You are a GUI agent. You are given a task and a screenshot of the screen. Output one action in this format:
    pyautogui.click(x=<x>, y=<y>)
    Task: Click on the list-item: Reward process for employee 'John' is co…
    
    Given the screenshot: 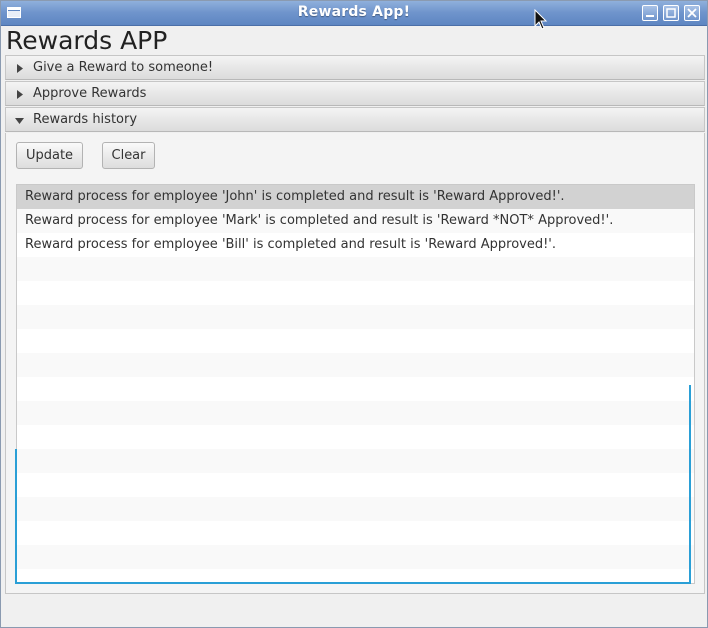 What is the action you would take?
    pyautogui.click(x=355, y=197)
    